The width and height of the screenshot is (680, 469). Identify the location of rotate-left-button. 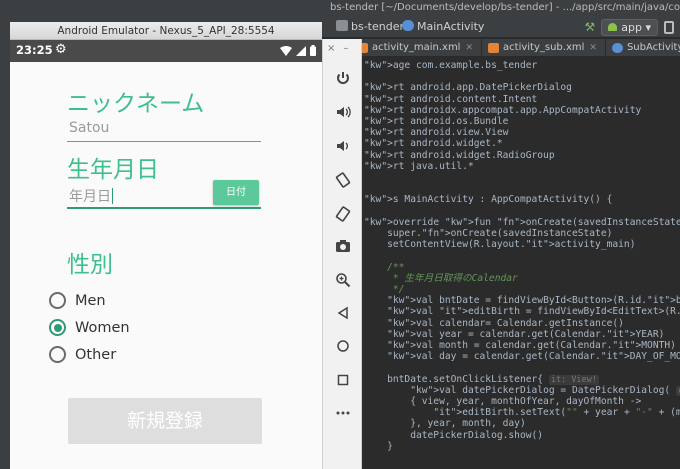
(343, 180).